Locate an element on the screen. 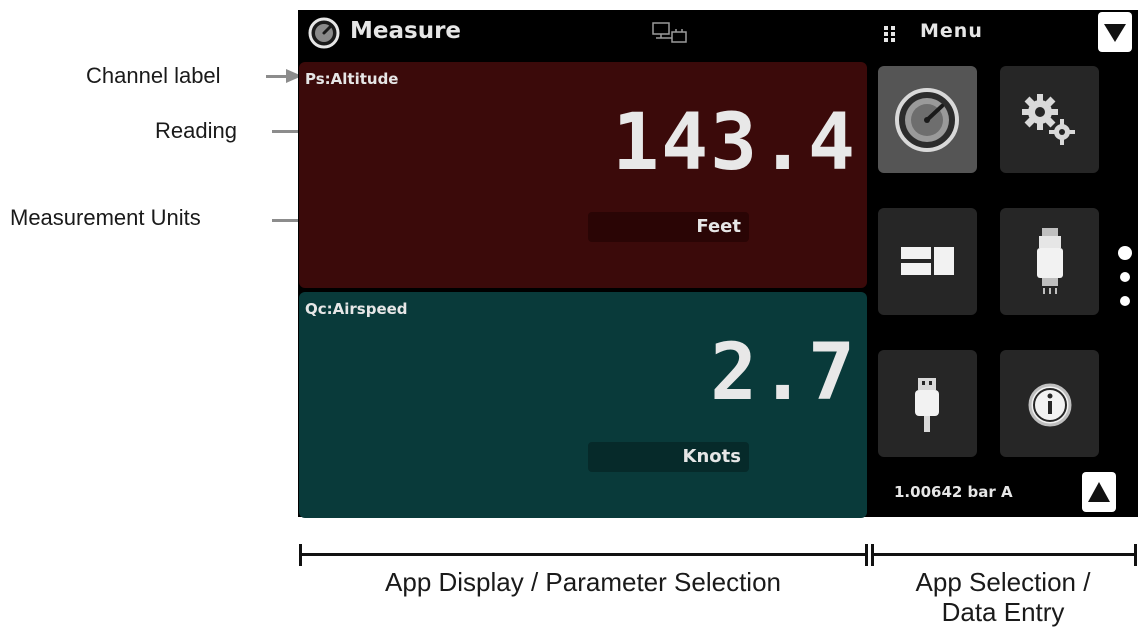 This screenshot has width=1138, height=629. usb-icon is located at coordinates (927, 405).